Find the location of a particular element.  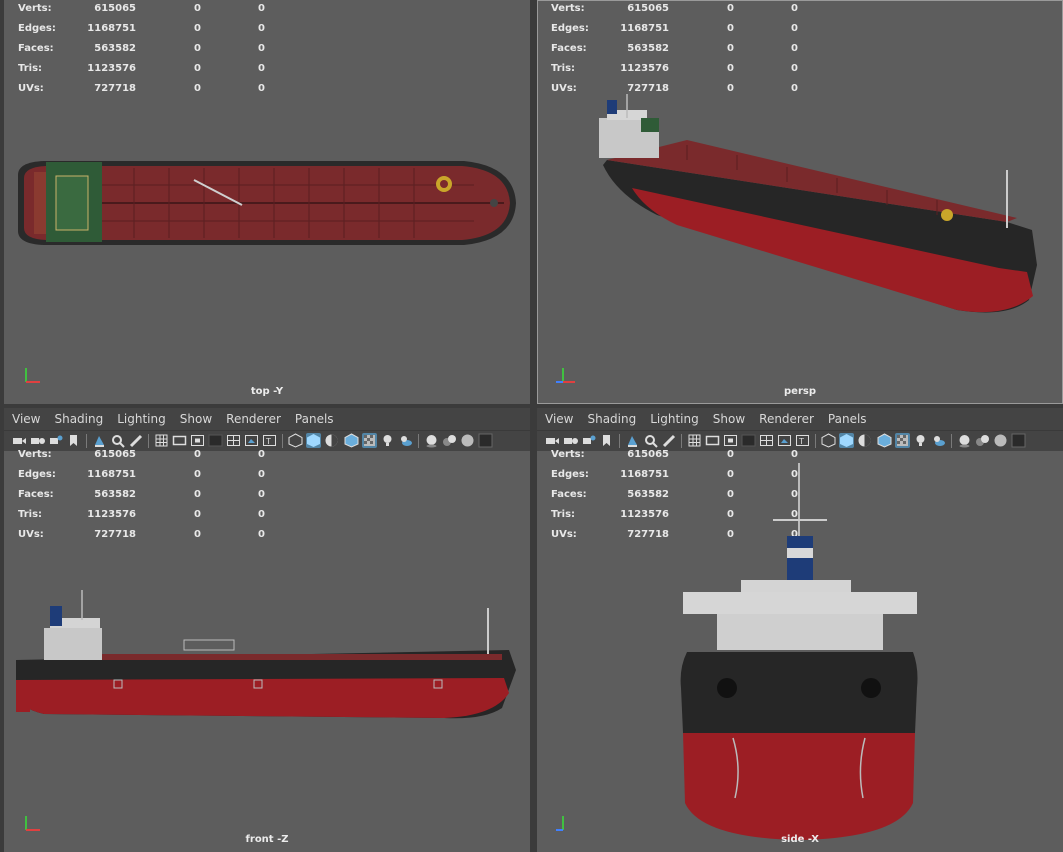

camera-label: side -X is located at coordinates (800, 839).